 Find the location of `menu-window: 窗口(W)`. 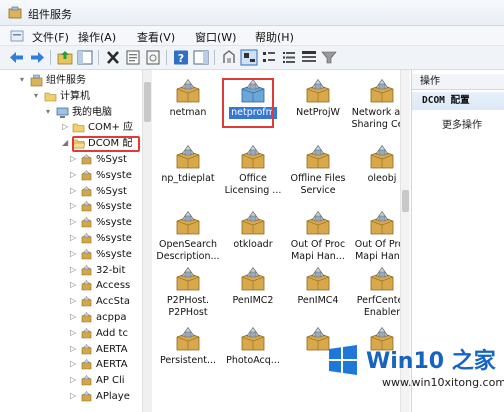

menu-window: 窗口(W) is located at coordinates (215, 37).